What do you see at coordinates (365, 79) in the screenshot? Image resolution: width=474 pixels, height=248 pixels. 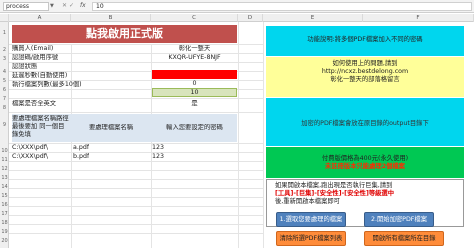 I see `support-line: 彰化一整天的部落格留言` at bounding box center [365, 79].